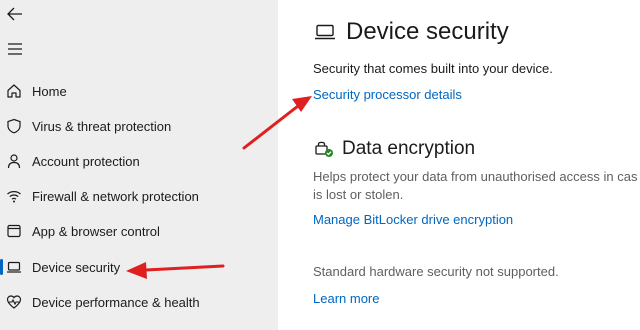  What do you see at coordinates (139, 91) in the screenshot?
I see `sidebar-item-home: Home` at bounding box center [139, 91].